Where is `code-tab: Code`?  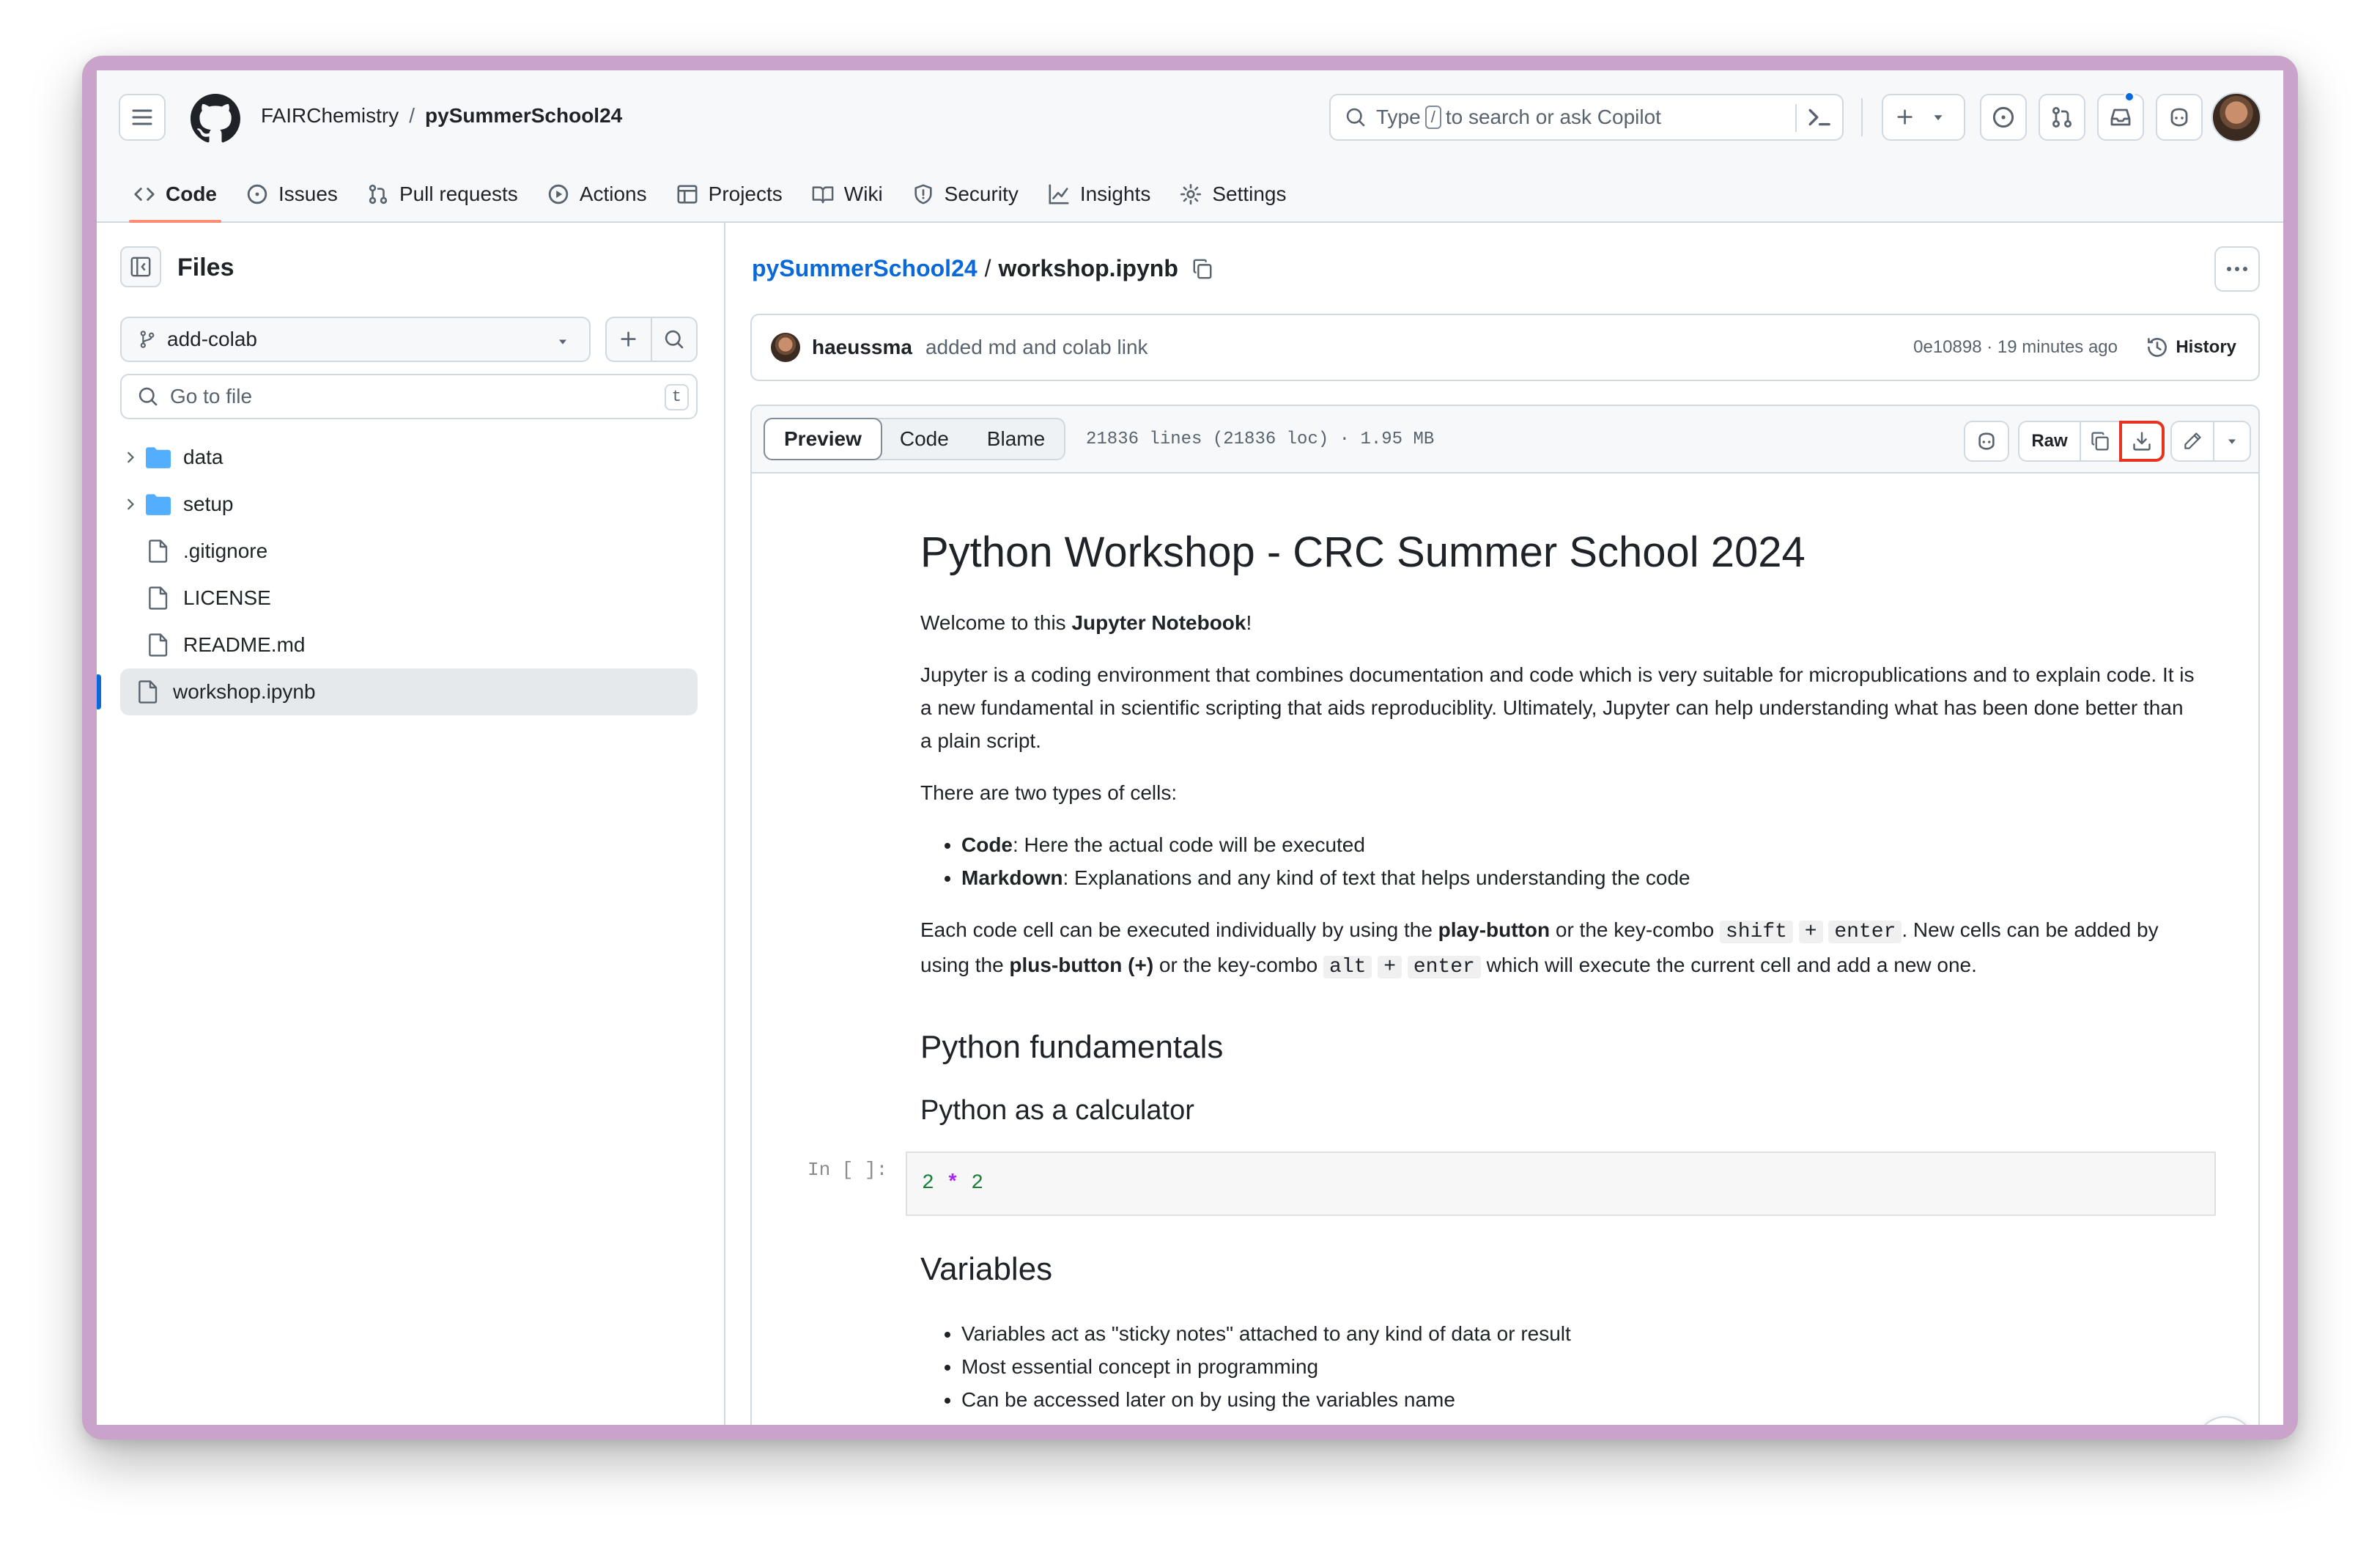 code-tab: Code is located at coordinates (924, 439).